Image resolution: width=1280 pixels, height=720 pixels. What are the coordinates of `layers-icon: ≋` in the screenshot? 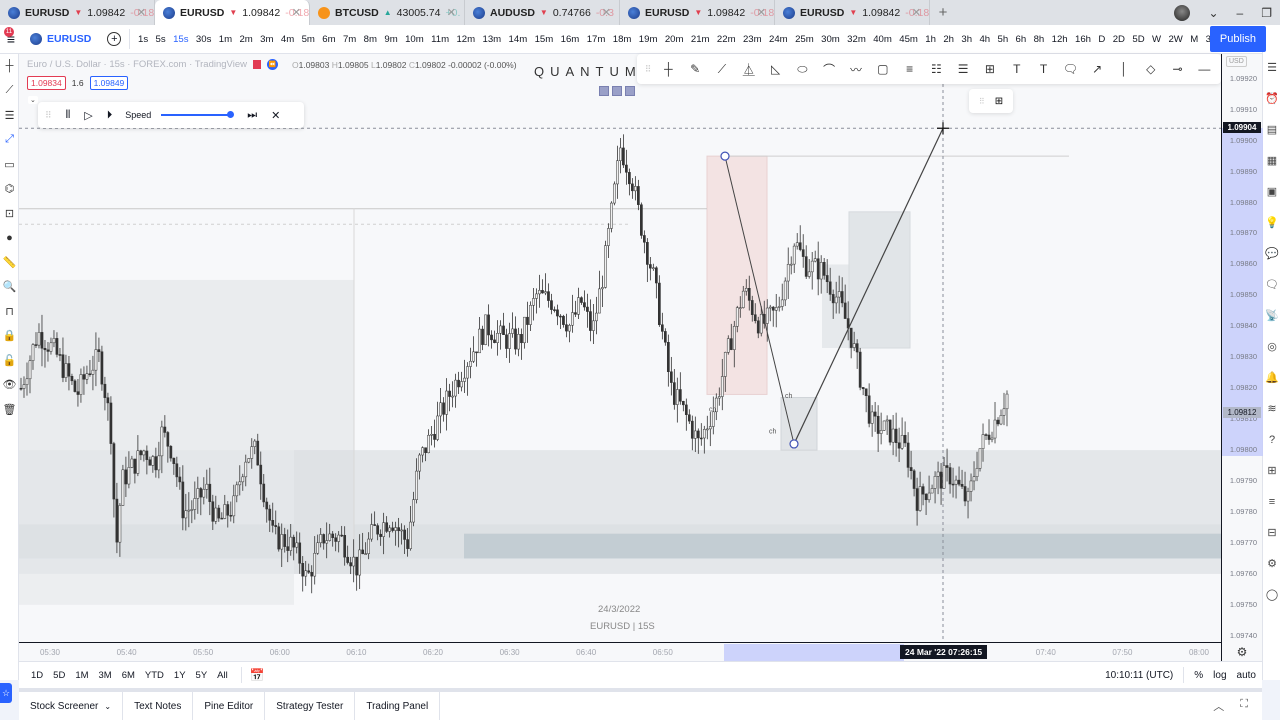 It's located at (1271, 408).